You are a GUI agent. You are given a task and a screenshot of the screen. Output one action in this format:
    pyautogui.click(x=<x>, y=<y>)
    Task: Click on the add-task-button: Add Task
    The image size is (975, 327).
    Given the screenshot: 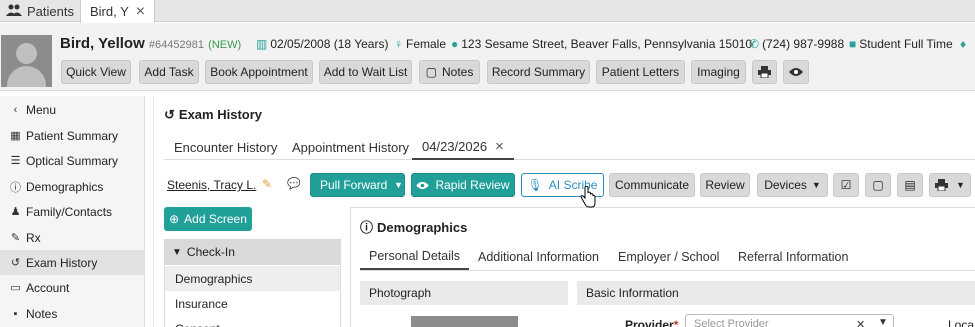 What is the action you would take?
    pyautogui.click(x=169, y=72)
    